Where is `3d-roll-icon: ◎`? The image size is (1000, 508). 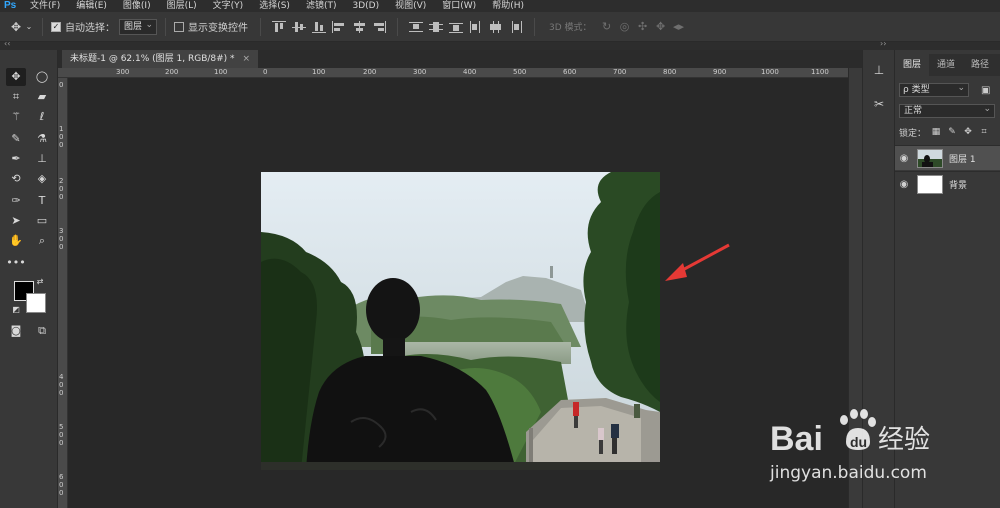 3d-roll-icon: ◎ is located at coordinates (625, 26).